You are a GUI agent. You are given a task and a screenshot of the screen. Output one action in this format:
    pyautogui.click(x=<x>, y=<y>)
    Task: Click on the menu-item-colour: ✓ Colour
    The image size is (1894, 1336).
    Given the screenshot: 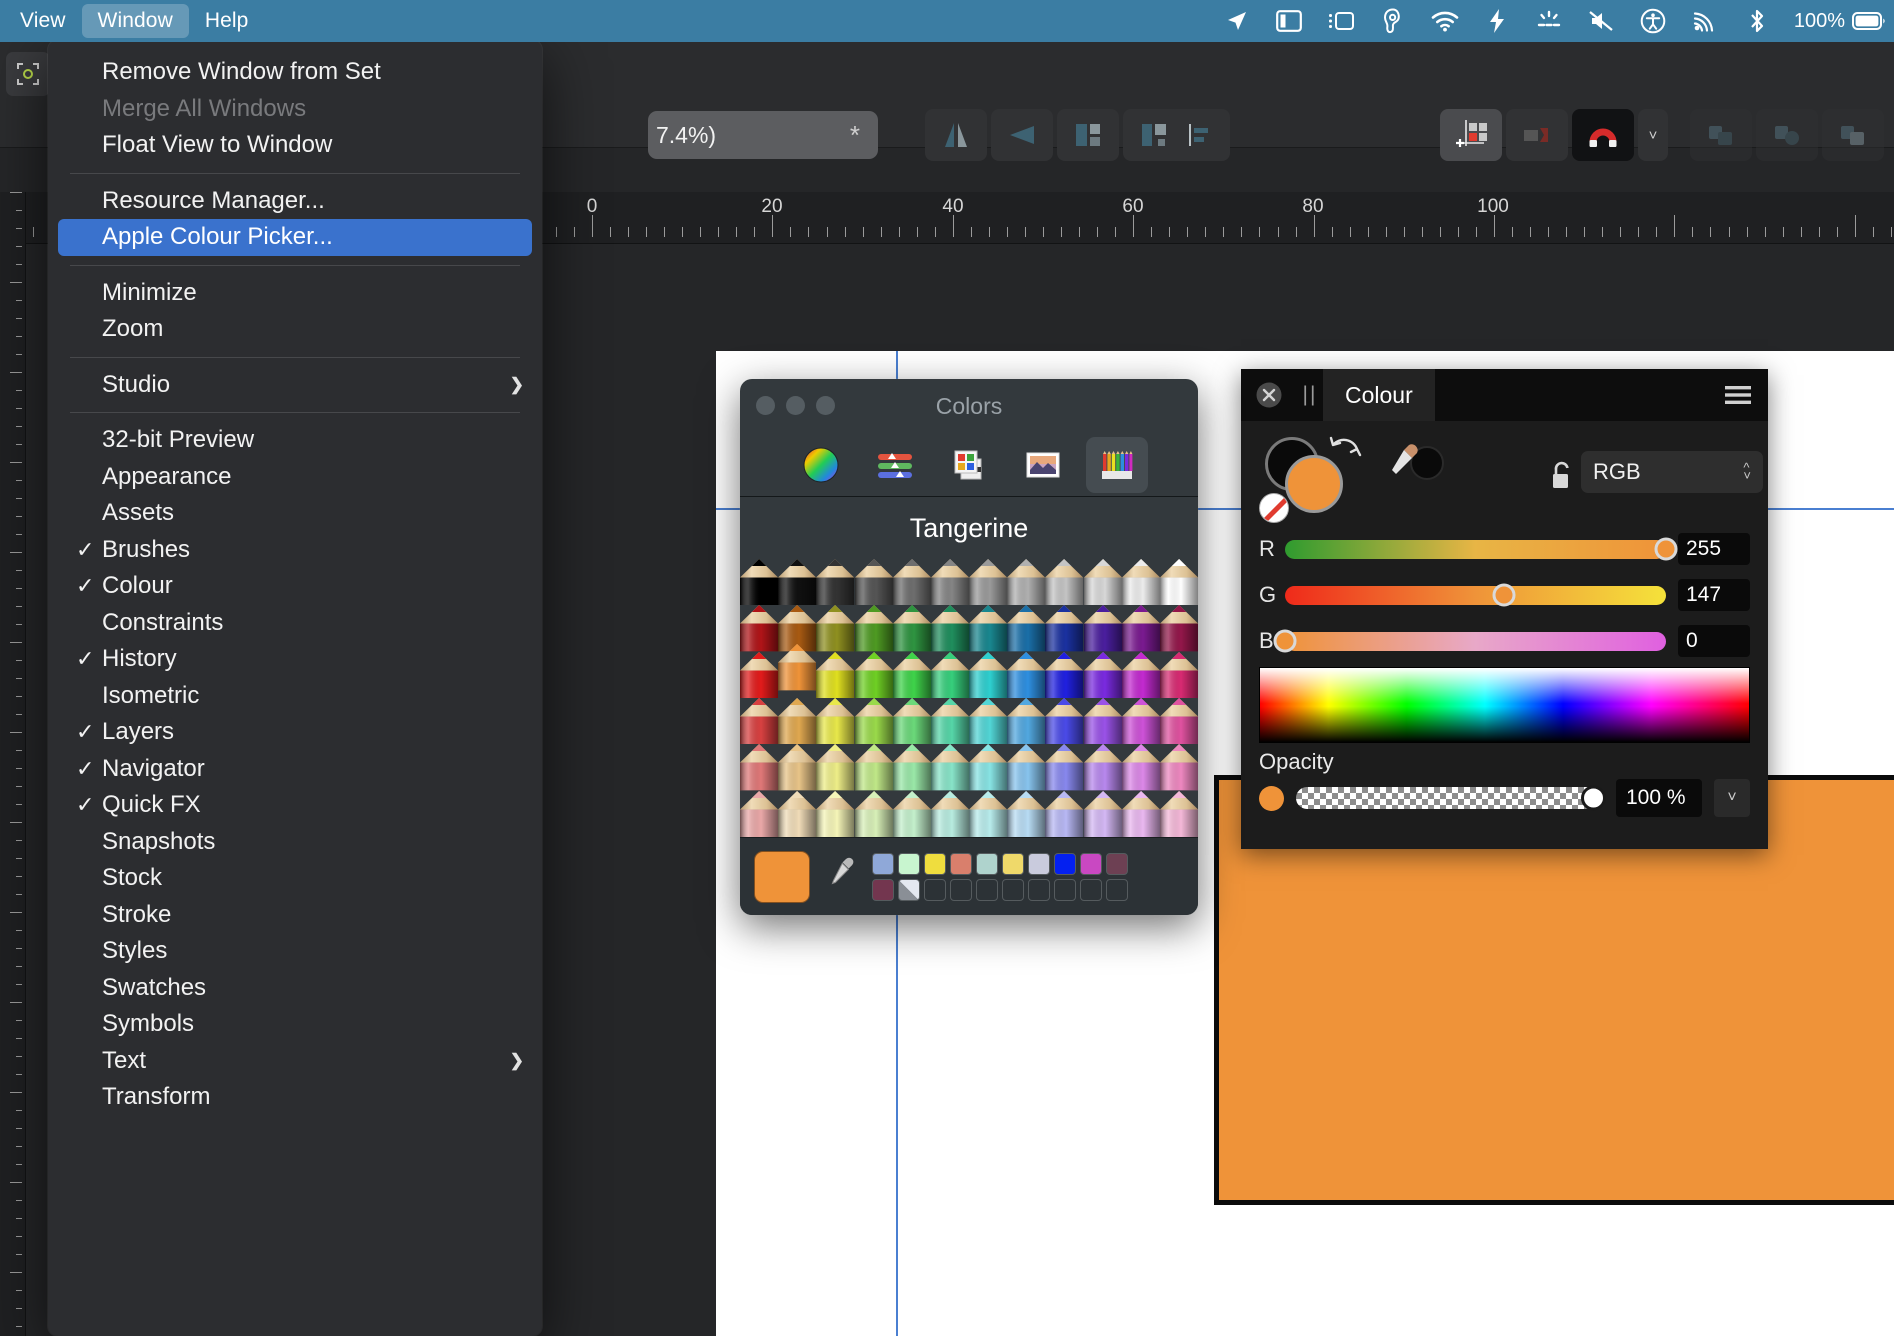 What is the action you would take?
    pyautogui.click(x=295, y=586)
    